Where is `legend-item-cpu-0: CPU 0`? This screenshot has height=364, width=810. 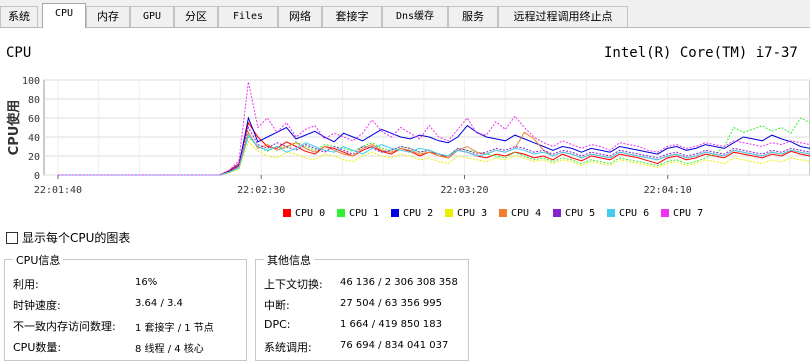 legend-item-cpu-0: CPU 0 is located at coordinates (304, 214).